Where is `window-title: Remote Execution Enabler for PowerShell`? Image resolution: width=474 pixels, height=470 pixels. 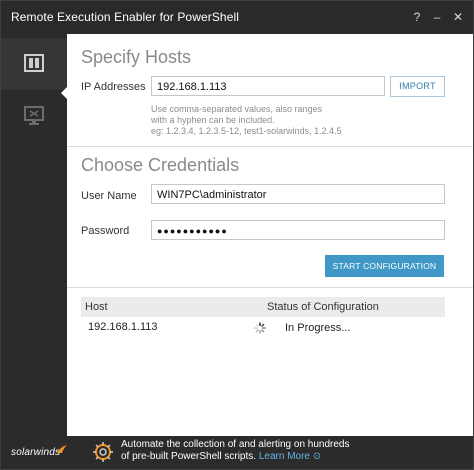
window-title: Remote Execution Enabler for PowerShell is located at coordinates (125, 17).